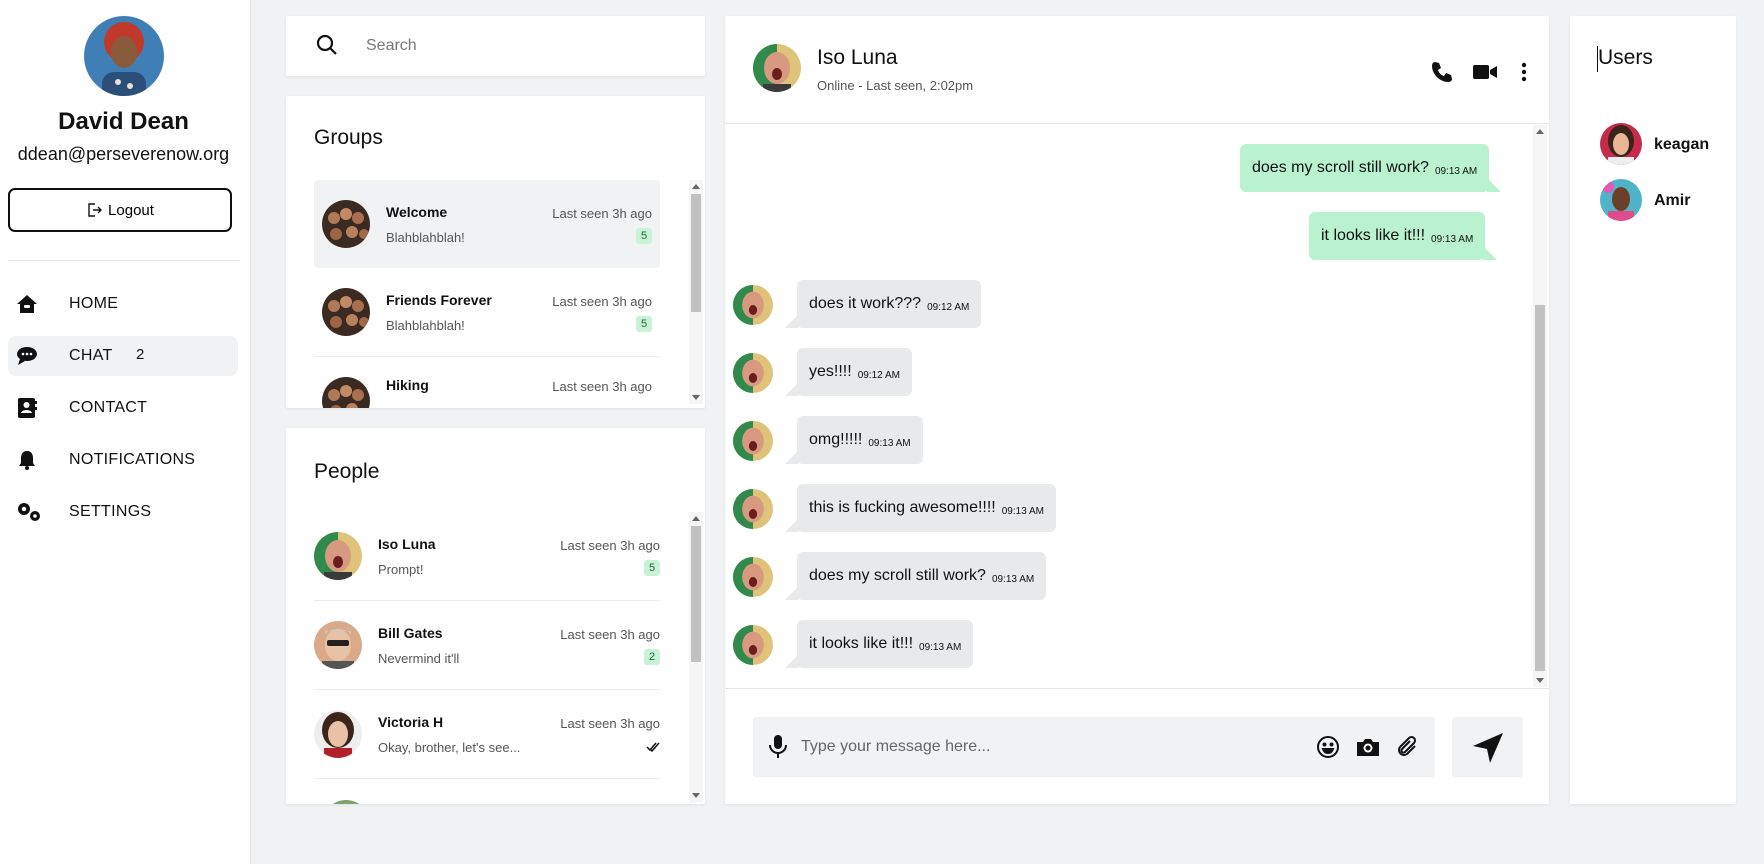 This screenshot has width=1764, height=864. I want to click on person-row-iso-luna: Iso Luna Prompt! Last seen 3h ago 5, so click(487, 556).